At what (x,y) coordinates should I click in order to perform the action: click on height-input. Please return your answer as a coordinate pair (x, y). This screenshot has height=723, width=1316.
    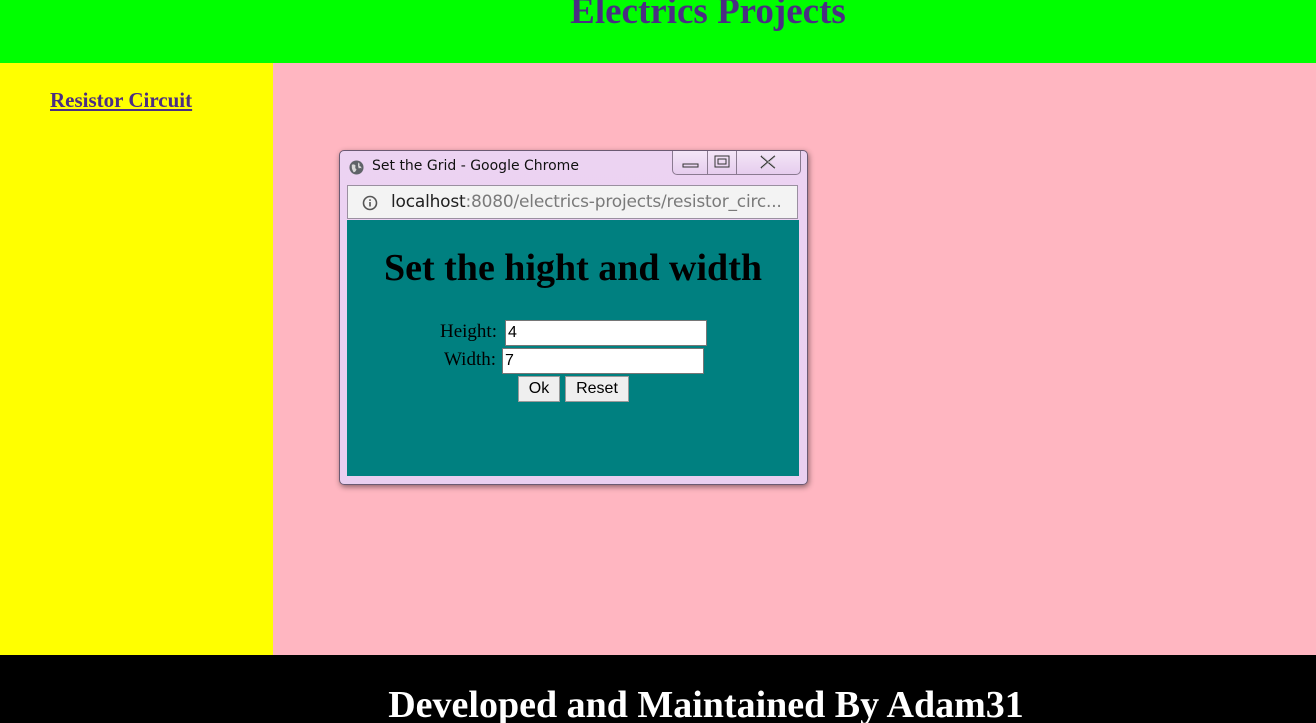
    Looking at the image, I should click on (606, 333).